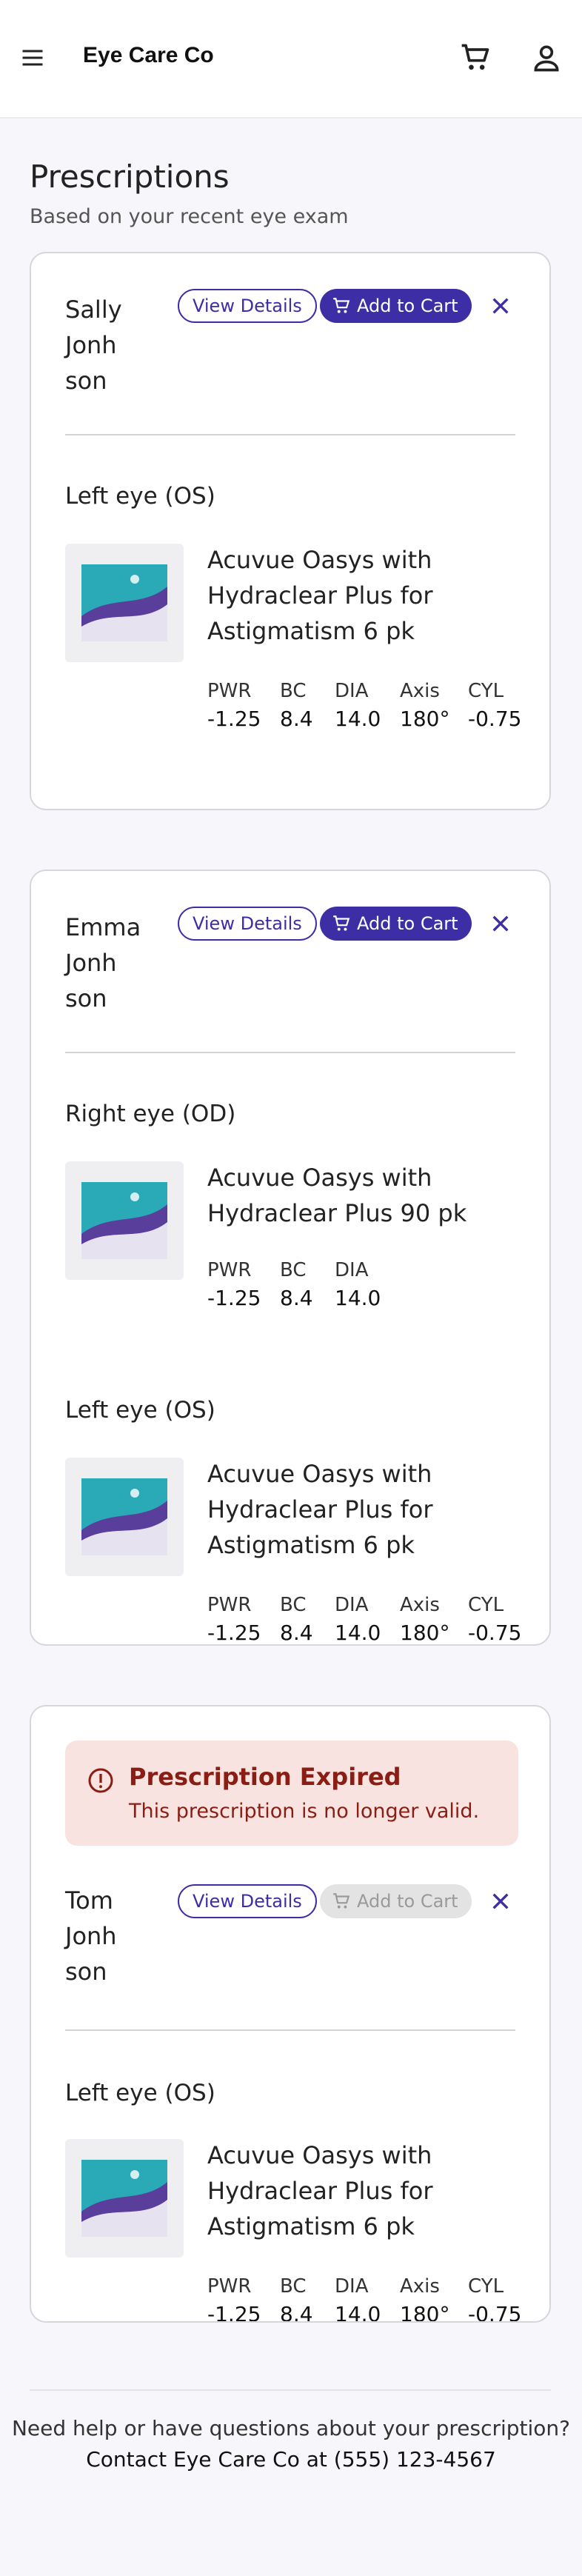  I want to click on page-subtitle: Based on your recent eye exam, so click(190, 216).